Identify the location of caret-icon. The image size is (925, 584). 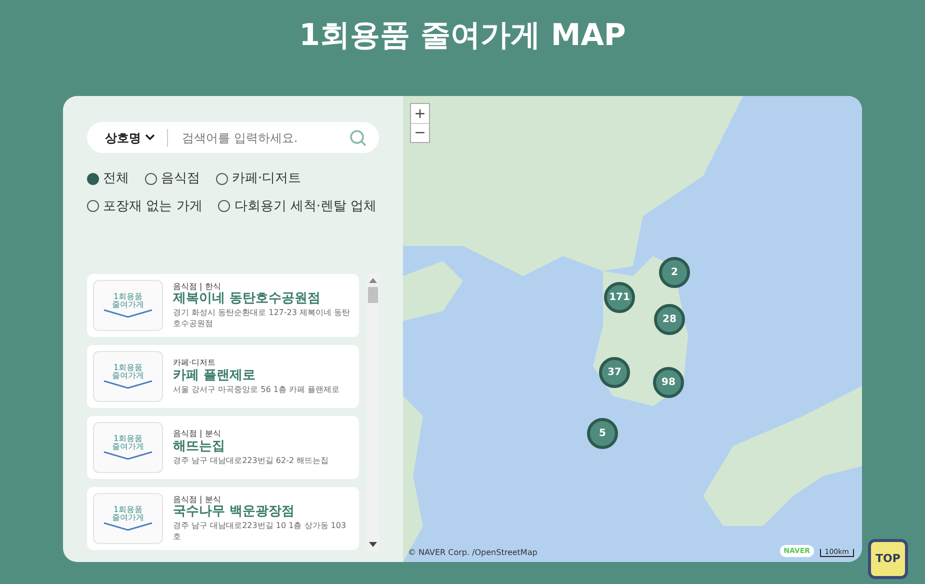
(150, 137).